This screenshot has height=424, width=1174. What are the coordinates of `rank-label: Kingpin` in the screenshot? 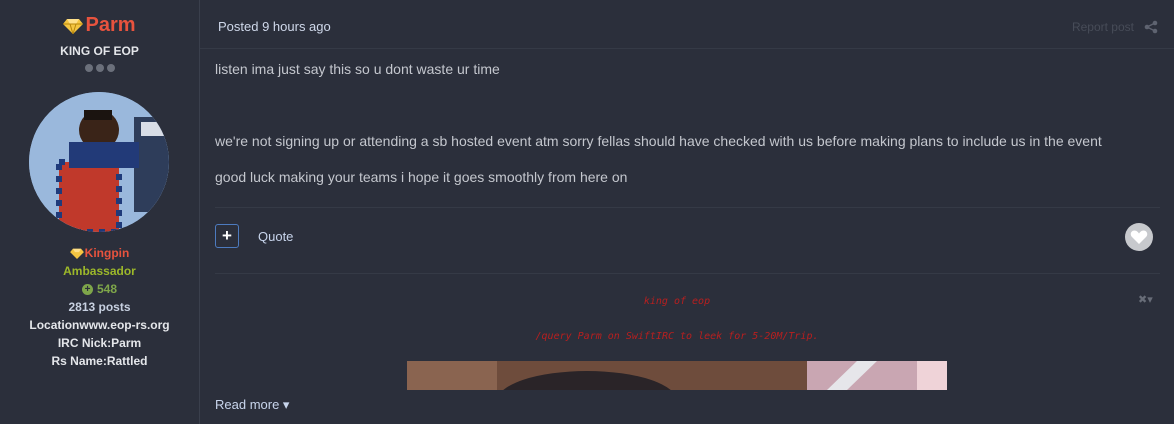 It's located at (99, 253).